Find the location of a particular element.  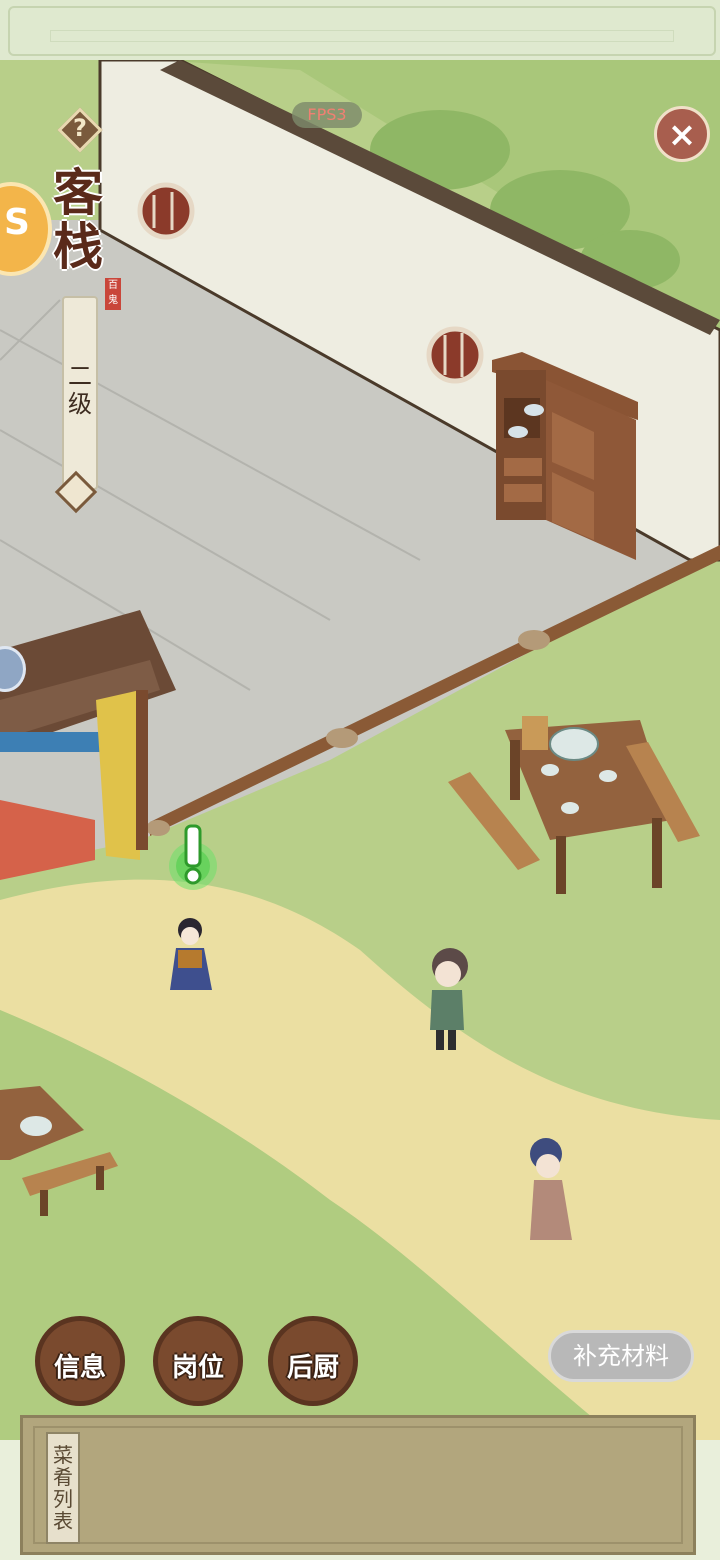

help-icon: ? is located at coordinates (80, 128).